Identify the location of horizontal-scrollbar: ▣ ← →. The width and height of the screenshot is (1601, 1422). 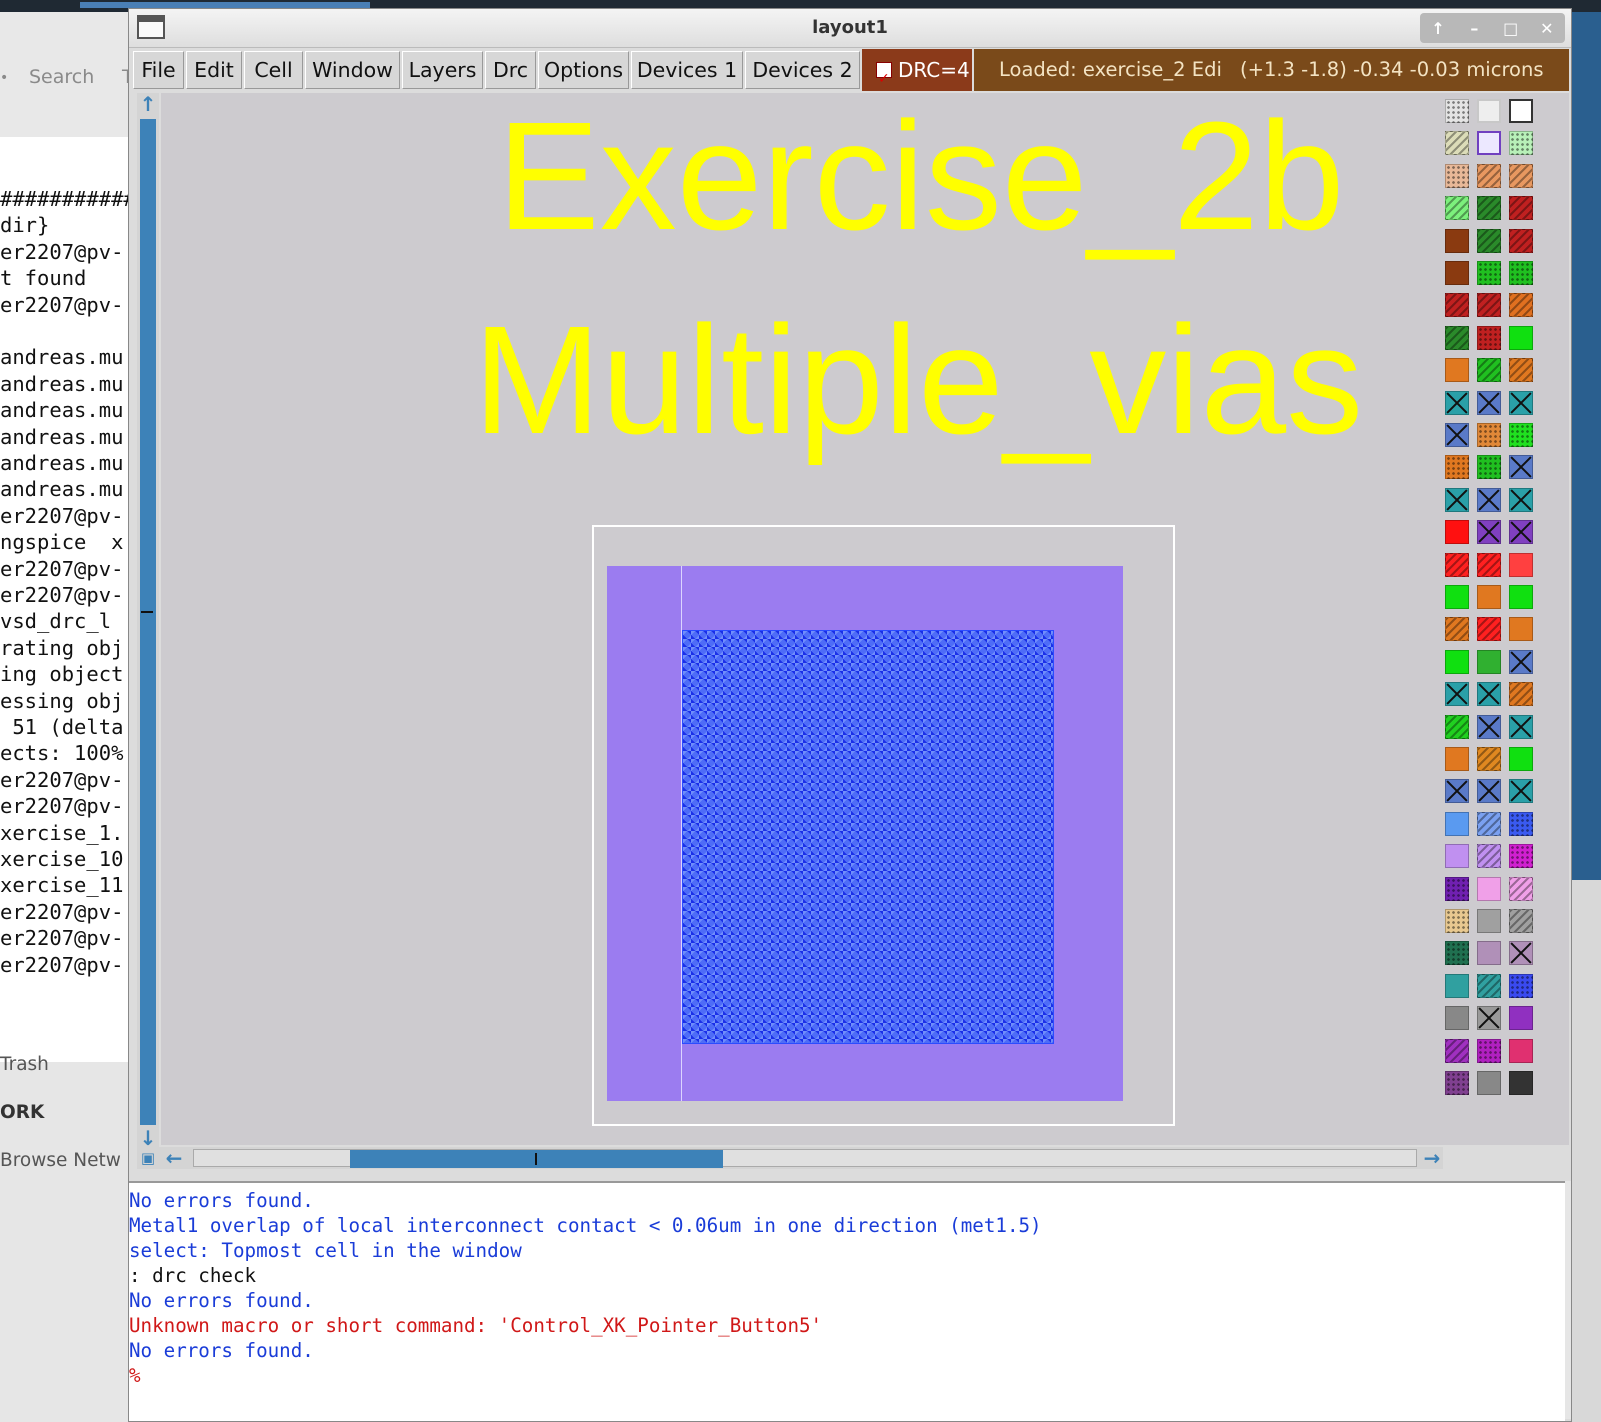
(790, 1158).